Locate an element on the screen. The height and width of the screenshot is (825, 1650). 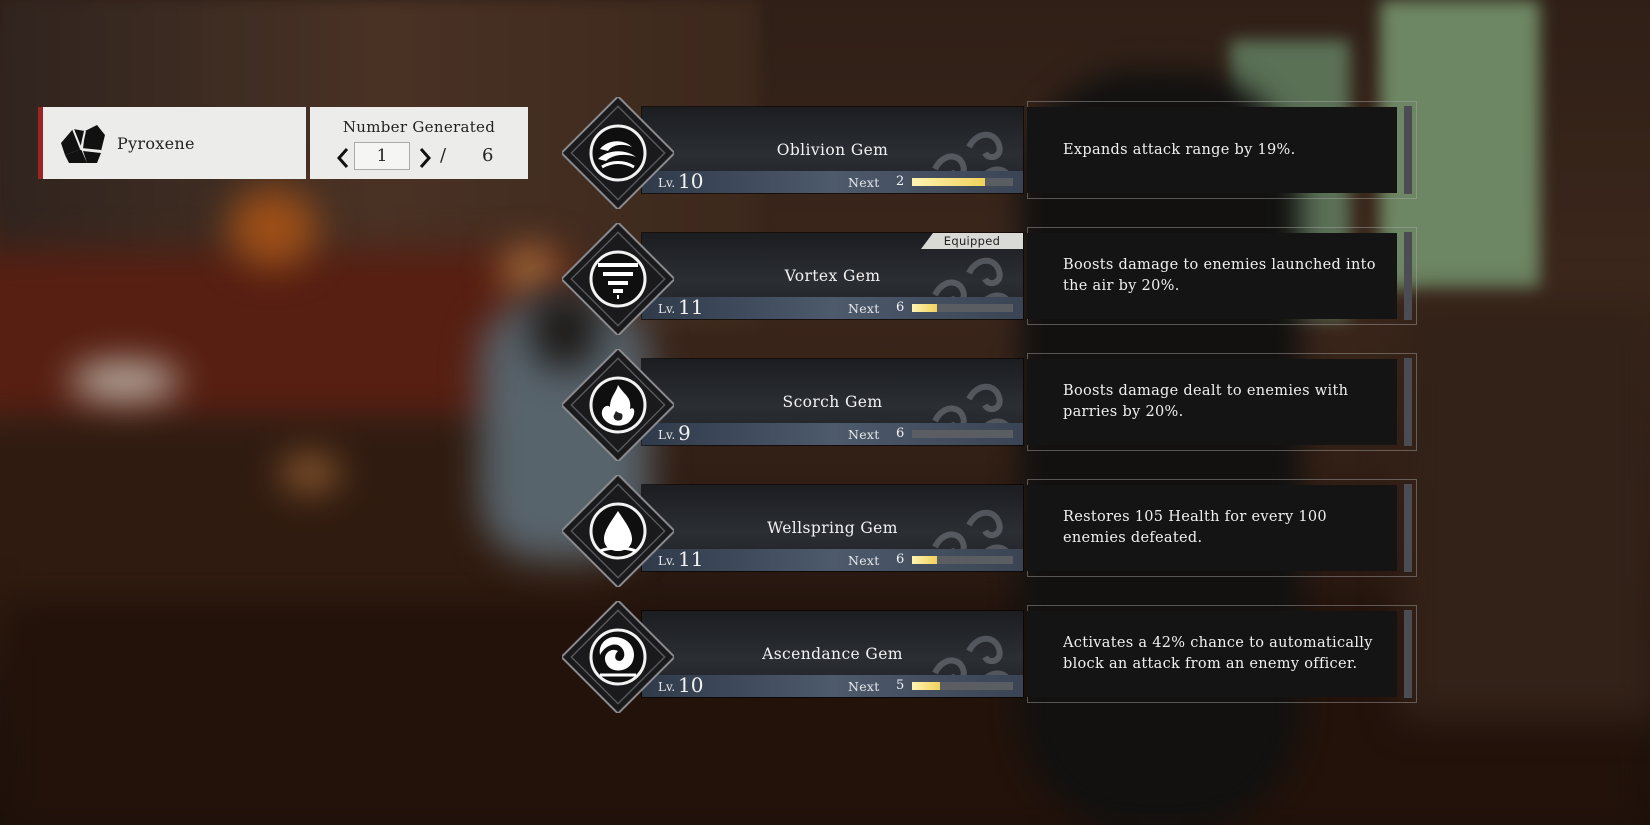
gem-name: Vortex Gem is located at coordinates (832, 276).